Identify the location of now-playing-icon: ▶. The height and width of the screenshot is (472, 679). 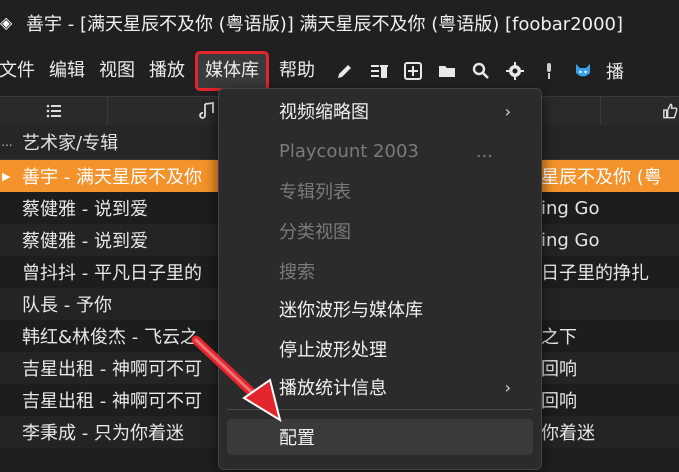
(6, 176).